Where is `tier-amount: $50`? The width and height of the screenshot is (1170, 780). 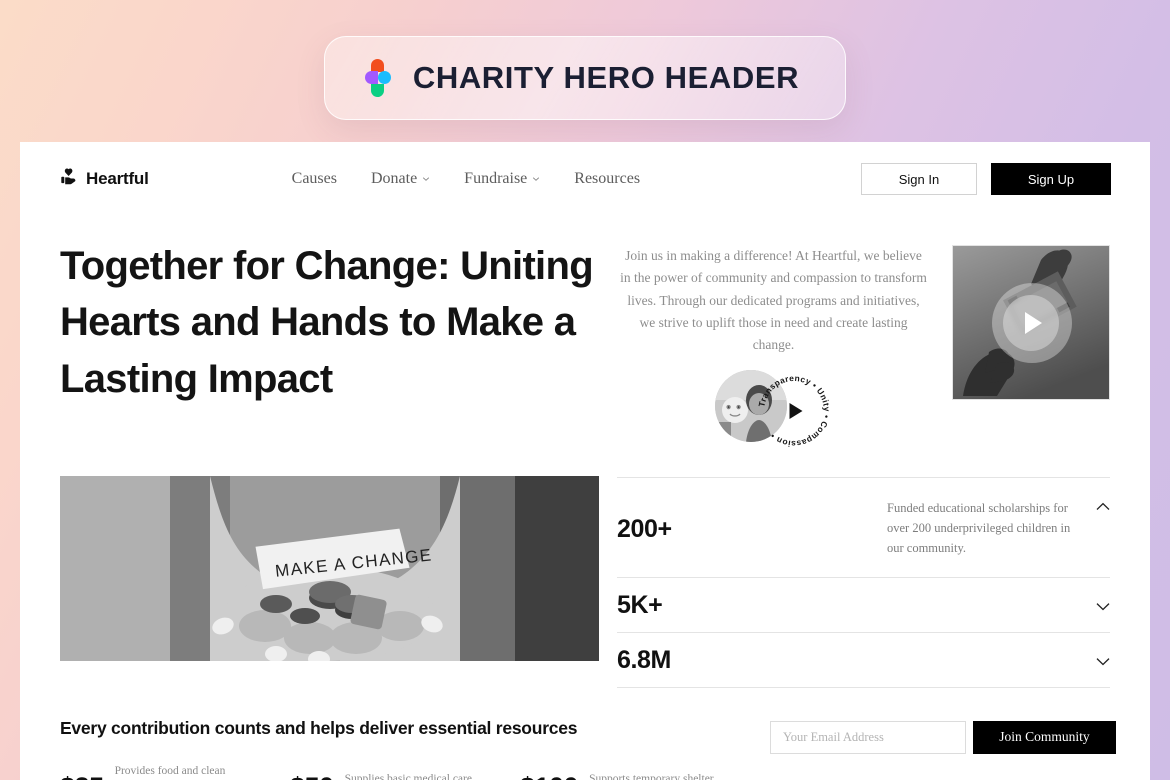 tier-amount: $50 is located at coordinates (312, 776).